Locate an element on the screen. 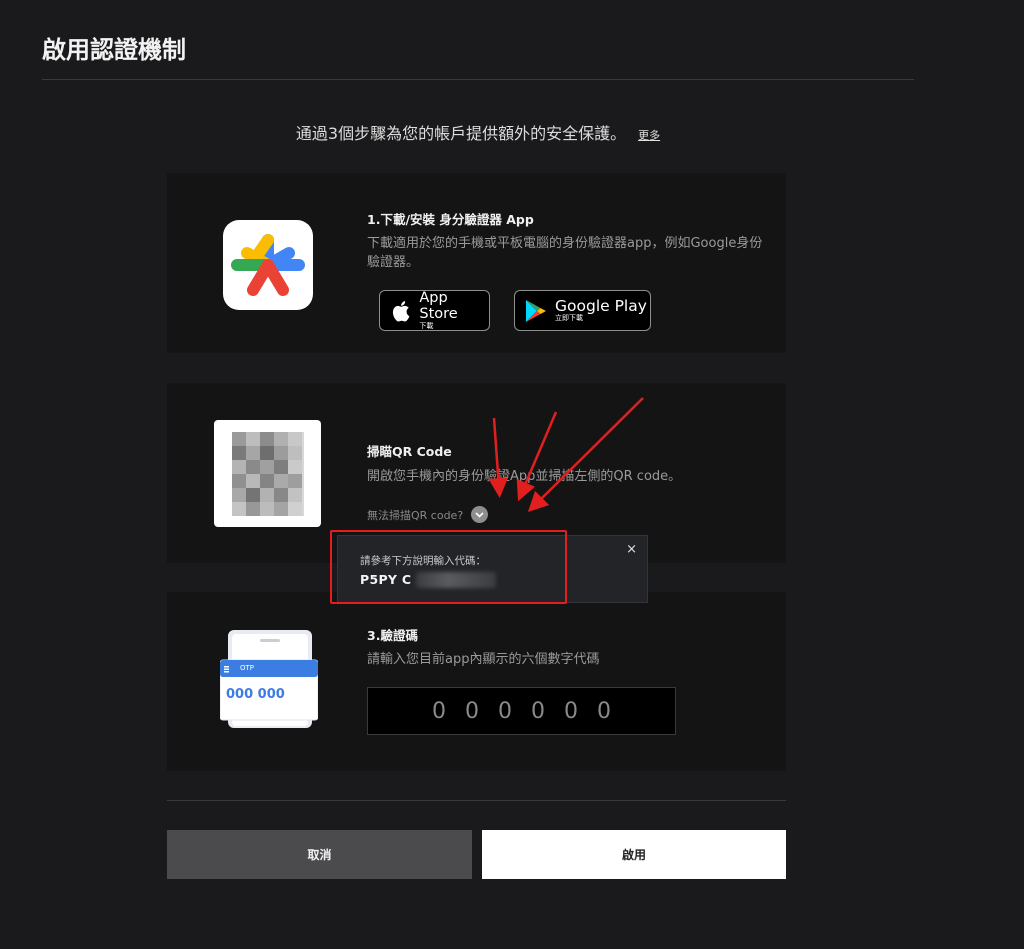 This screenshot has width=1024, height=949. bottom-divider is located at coordinates (476, 800).